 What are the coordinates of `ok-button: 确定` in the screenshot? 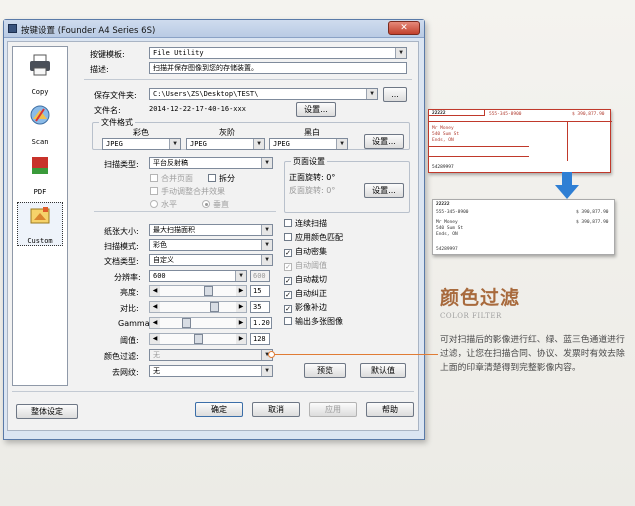 It's located at (219, 409).